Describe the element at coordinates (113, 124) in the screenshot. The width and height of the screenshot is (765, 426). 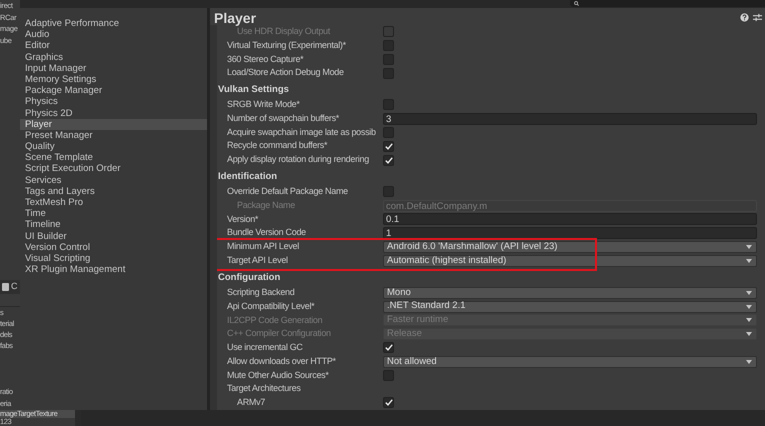
I see `sidebar-item: Player` at that location.